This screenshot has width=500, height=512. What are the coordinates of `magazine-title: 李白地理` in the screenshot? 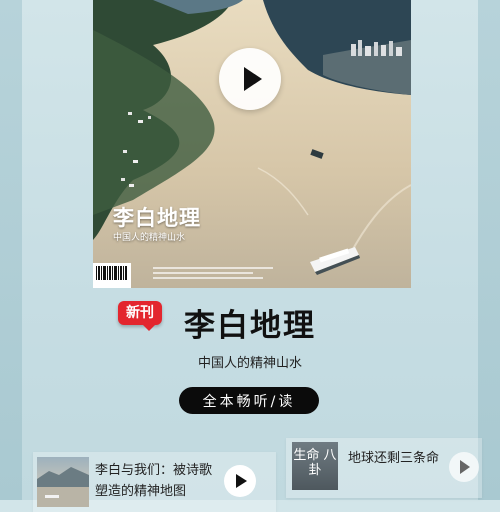 It's located at (250, 326).